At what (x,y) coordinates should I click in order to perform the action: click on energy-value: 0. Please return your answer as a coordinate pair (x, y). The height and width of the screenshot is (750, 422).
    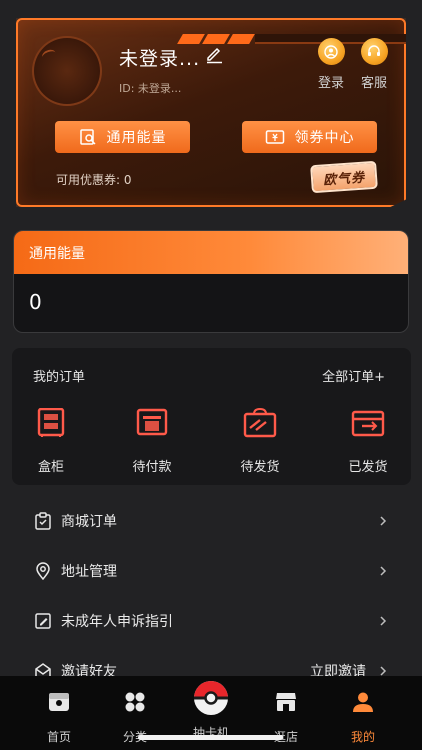
    Looking at the image, I should click on (35, 302).